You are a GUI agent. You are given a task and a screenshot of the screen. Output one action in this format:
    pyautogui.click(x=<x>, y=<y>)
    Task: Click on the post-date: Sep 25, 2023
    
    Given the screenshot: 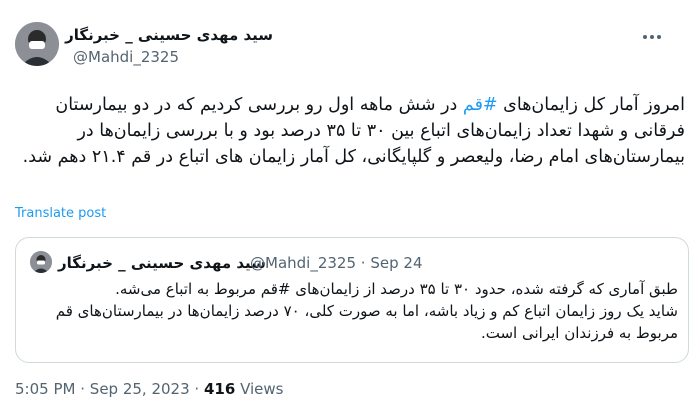 What is the action you would take?
    pyautogui.click(x=140, y=389)
    